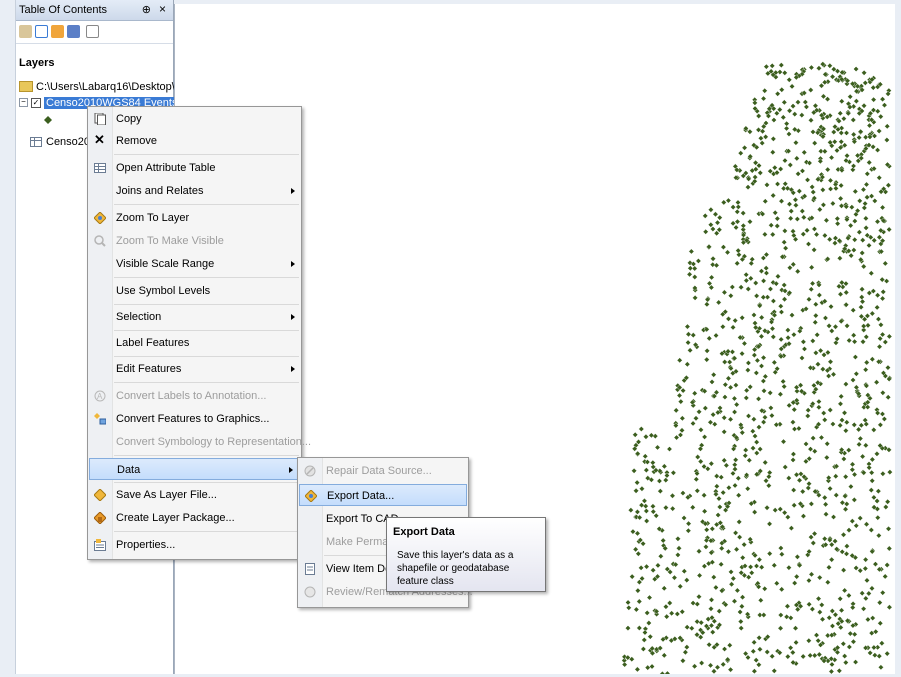 The image size is (901, 677). Describe the element at coordinates (163, 291) in the screenshot. I see `menu-item-label: Use Symbol Levels` at that location.